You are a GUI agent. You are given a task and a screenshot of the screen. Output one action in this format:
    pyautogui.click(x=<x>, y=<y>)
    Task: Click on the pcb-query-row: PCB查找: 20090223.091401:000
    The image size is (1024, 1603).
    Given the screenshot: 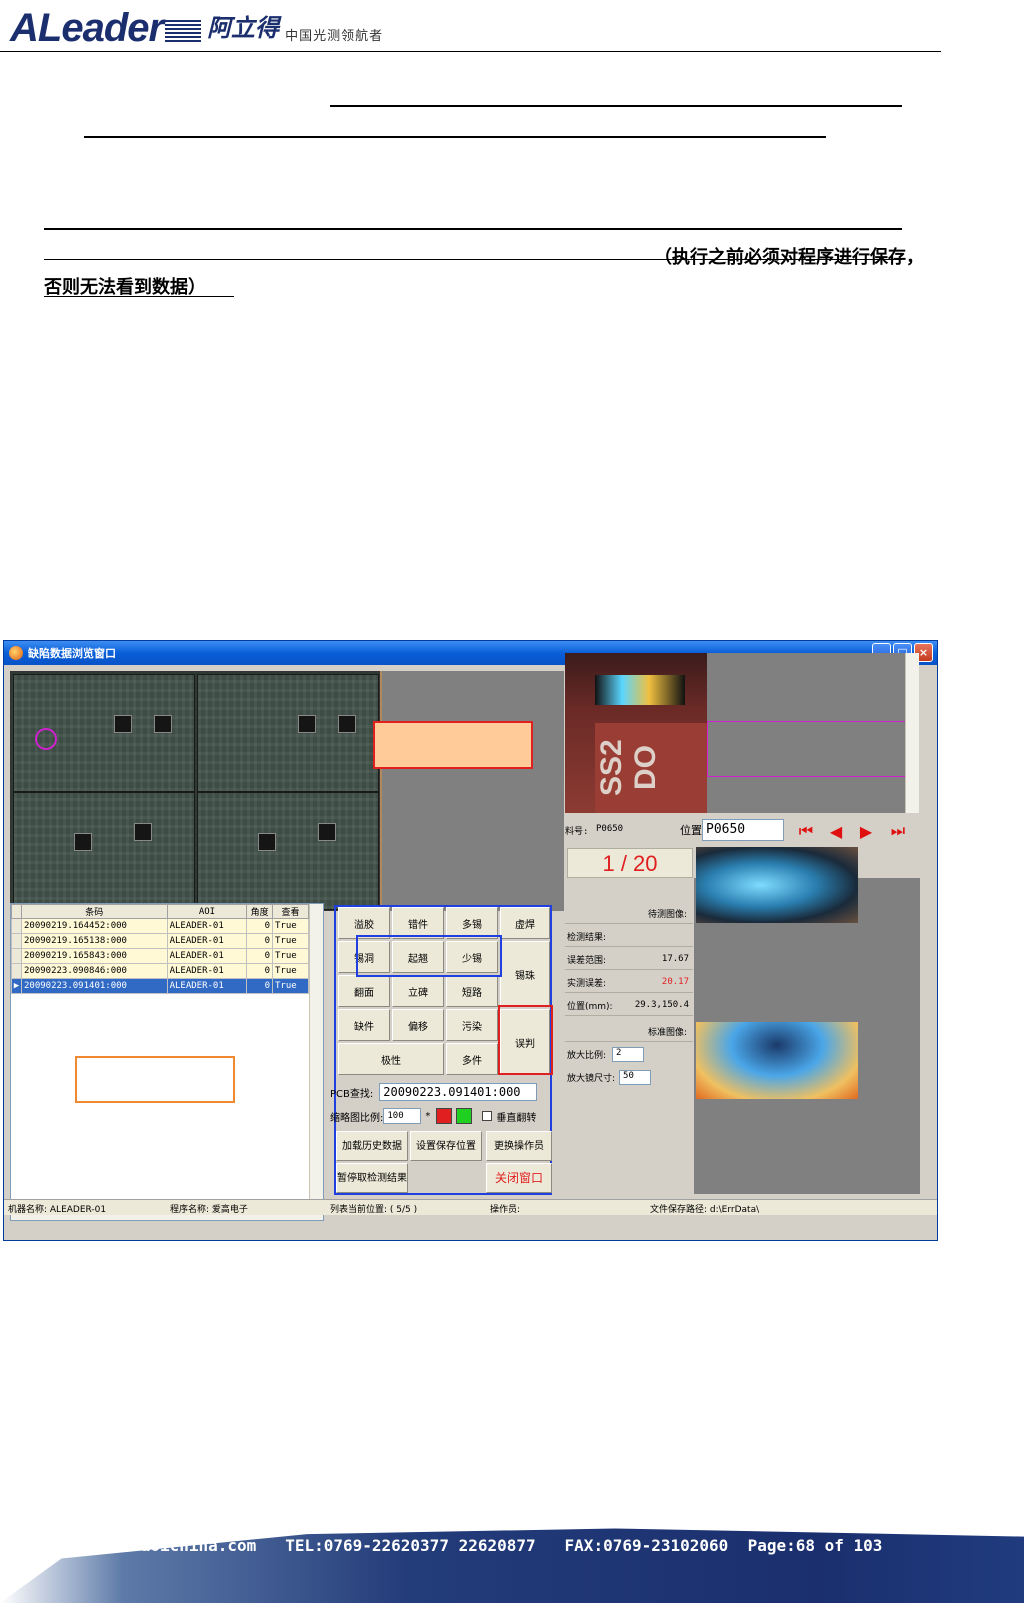 What is the action you would take?
    pyautogui.click(x=434, y=1092)
    